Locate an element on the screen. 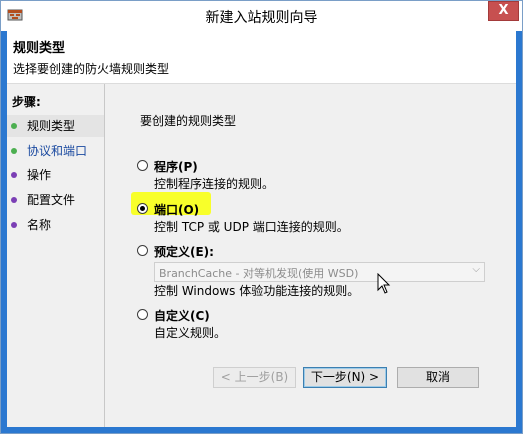 Image resolution: width=523 pixels, height=434 pixels. option-label: 自定义(C) is located at coordinates (182, 316).